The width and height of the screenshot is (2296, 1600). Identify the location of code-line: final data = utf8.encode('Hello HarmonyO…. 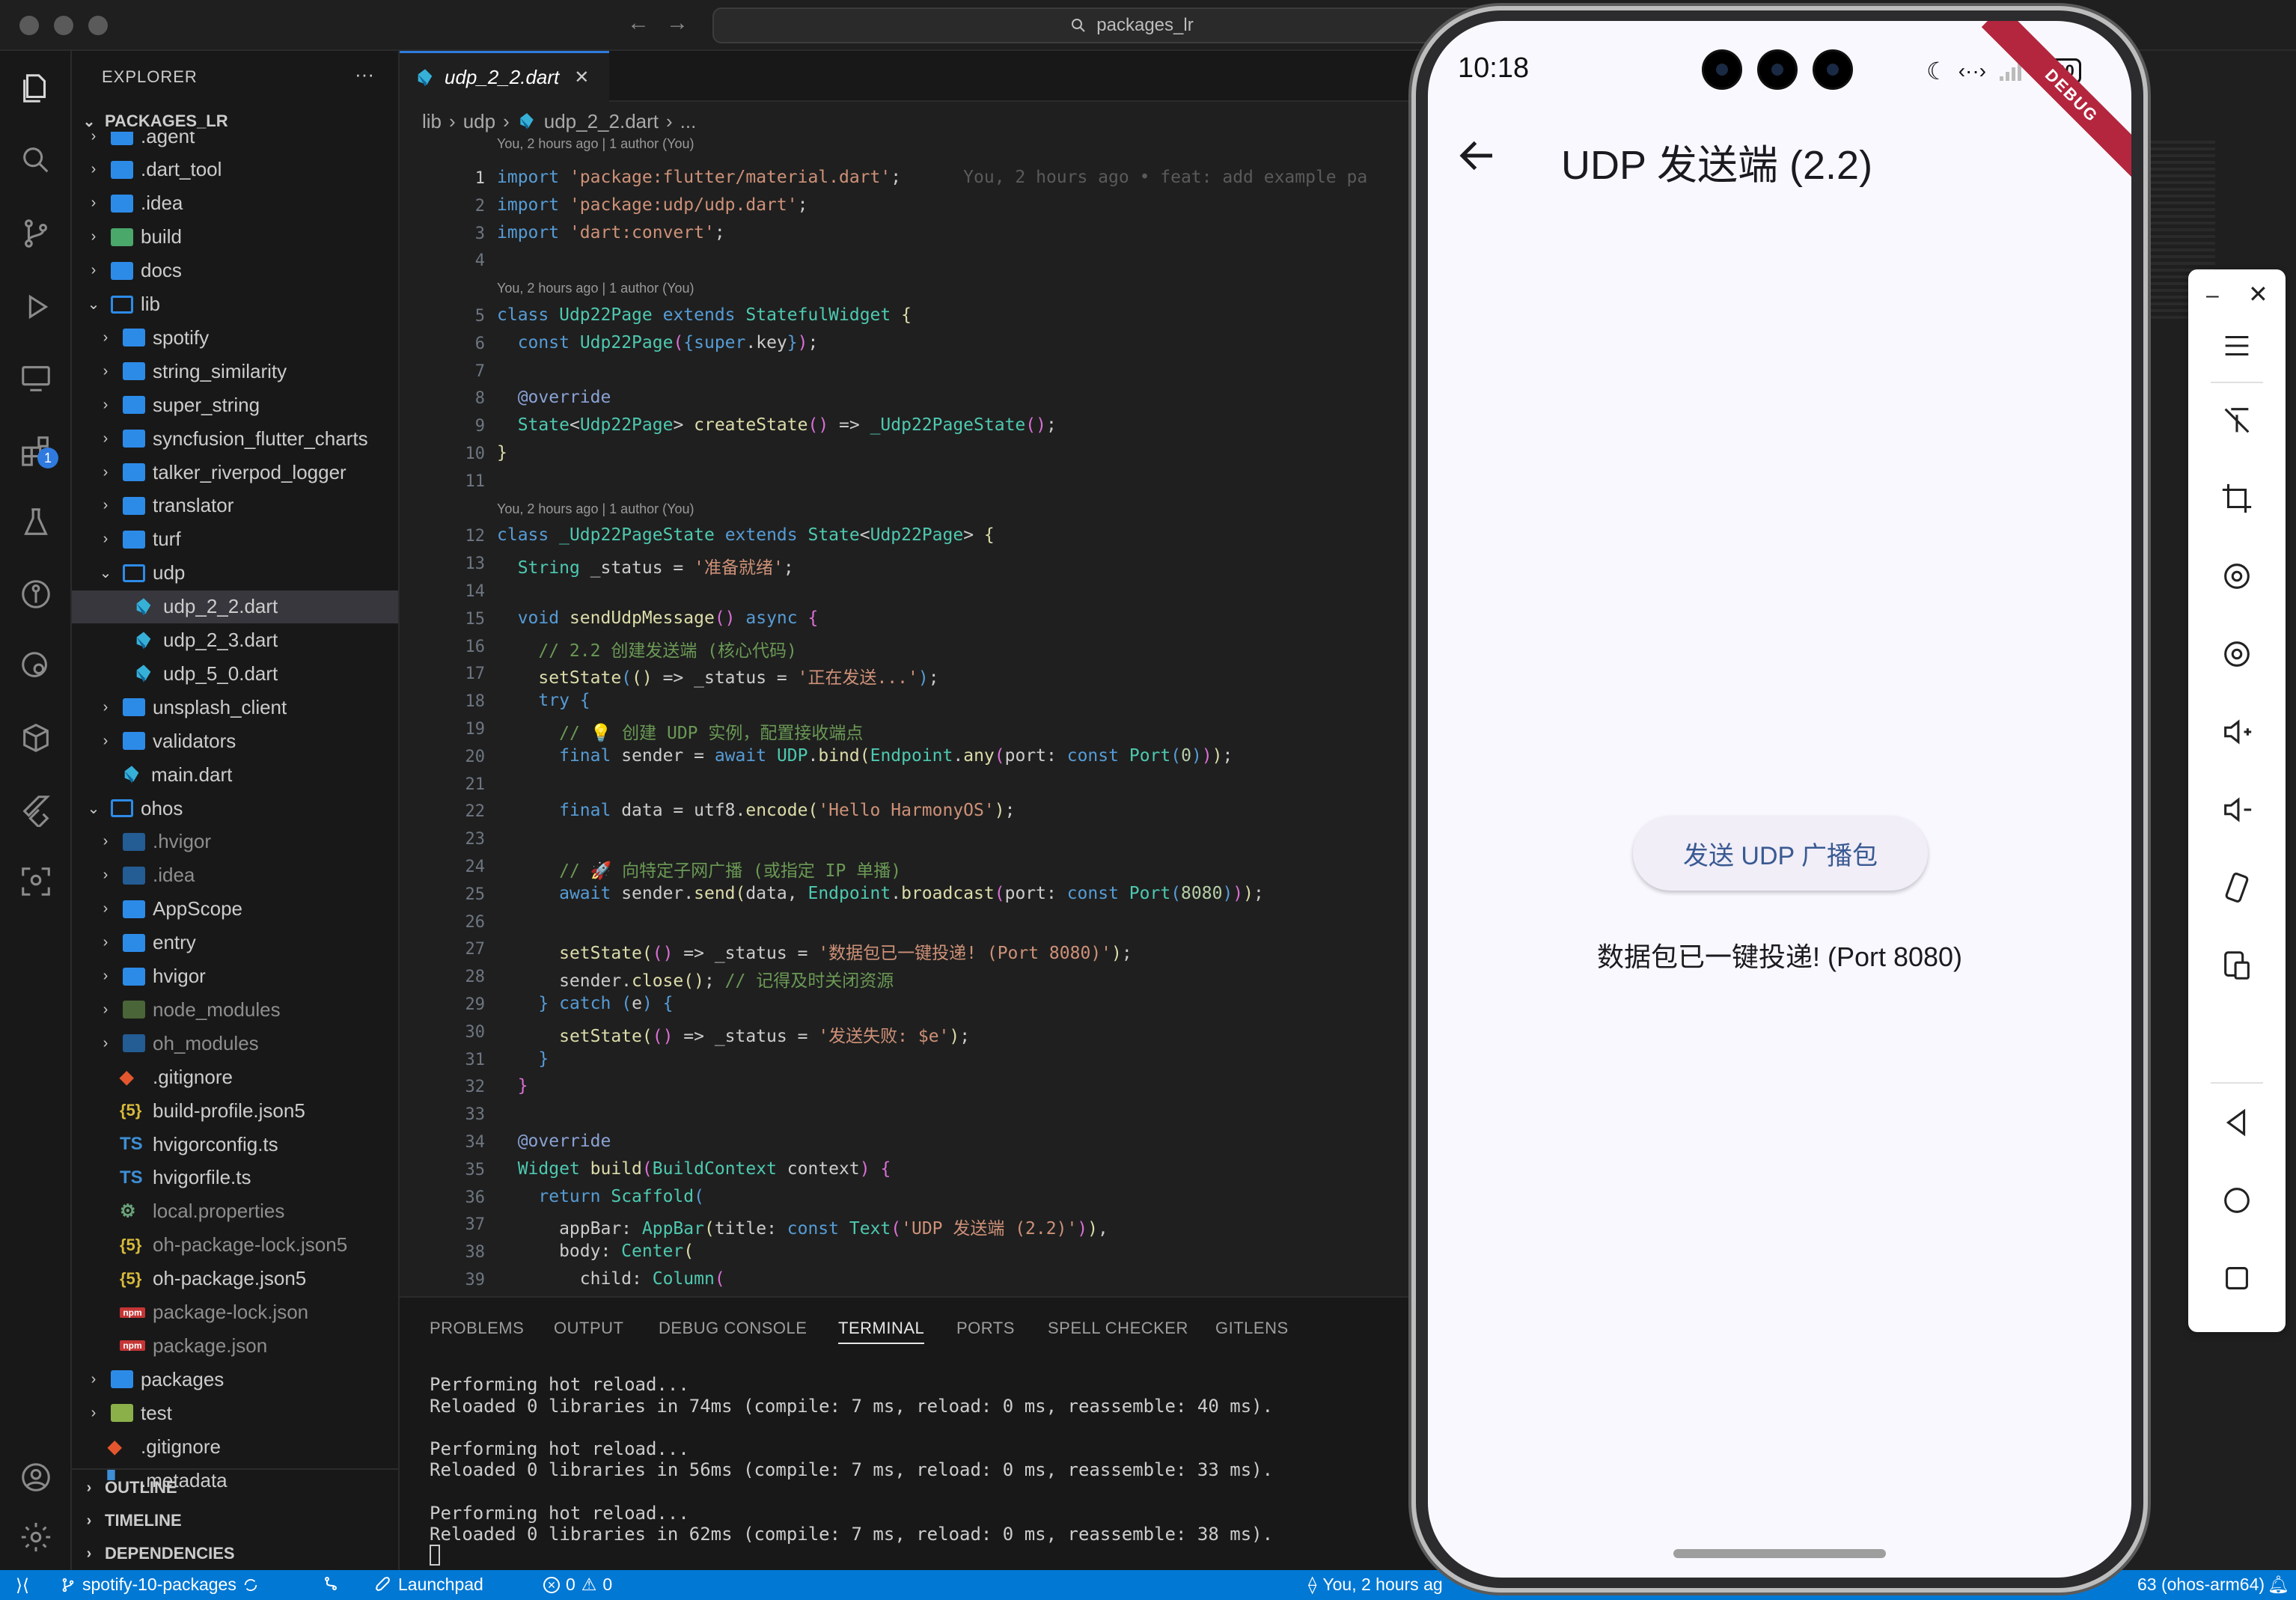
(756, 810).